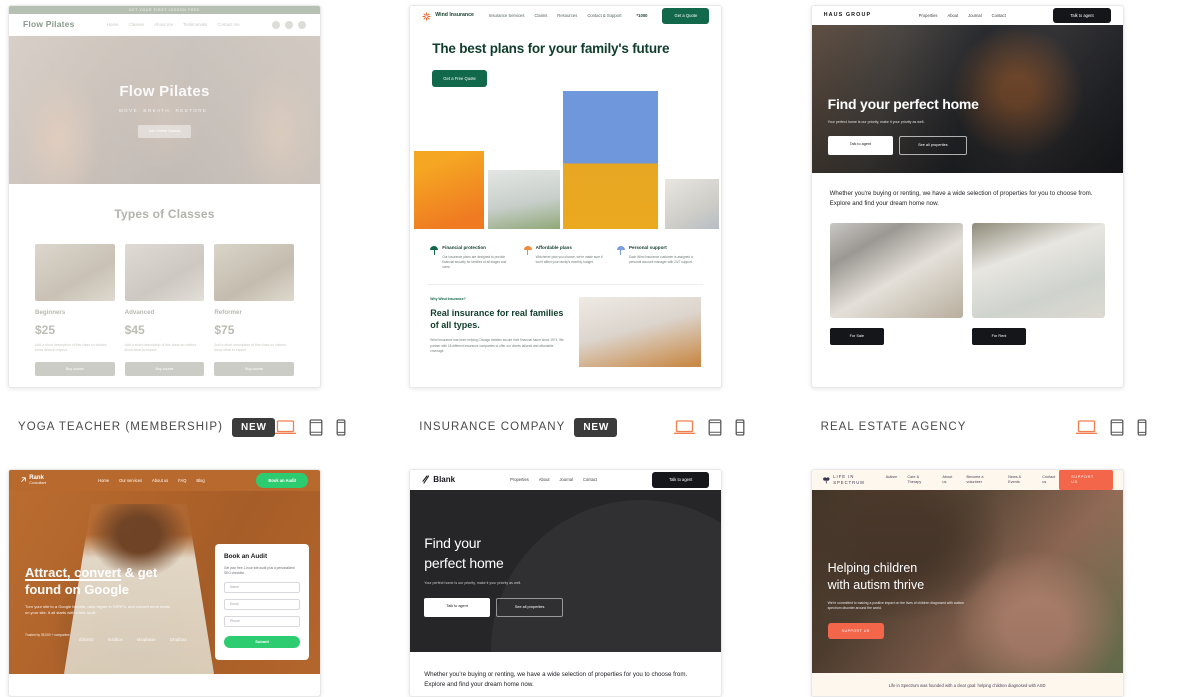 The image size is (1204, 697). I want to click on nav-link: News & Events, so click(1020, 480).